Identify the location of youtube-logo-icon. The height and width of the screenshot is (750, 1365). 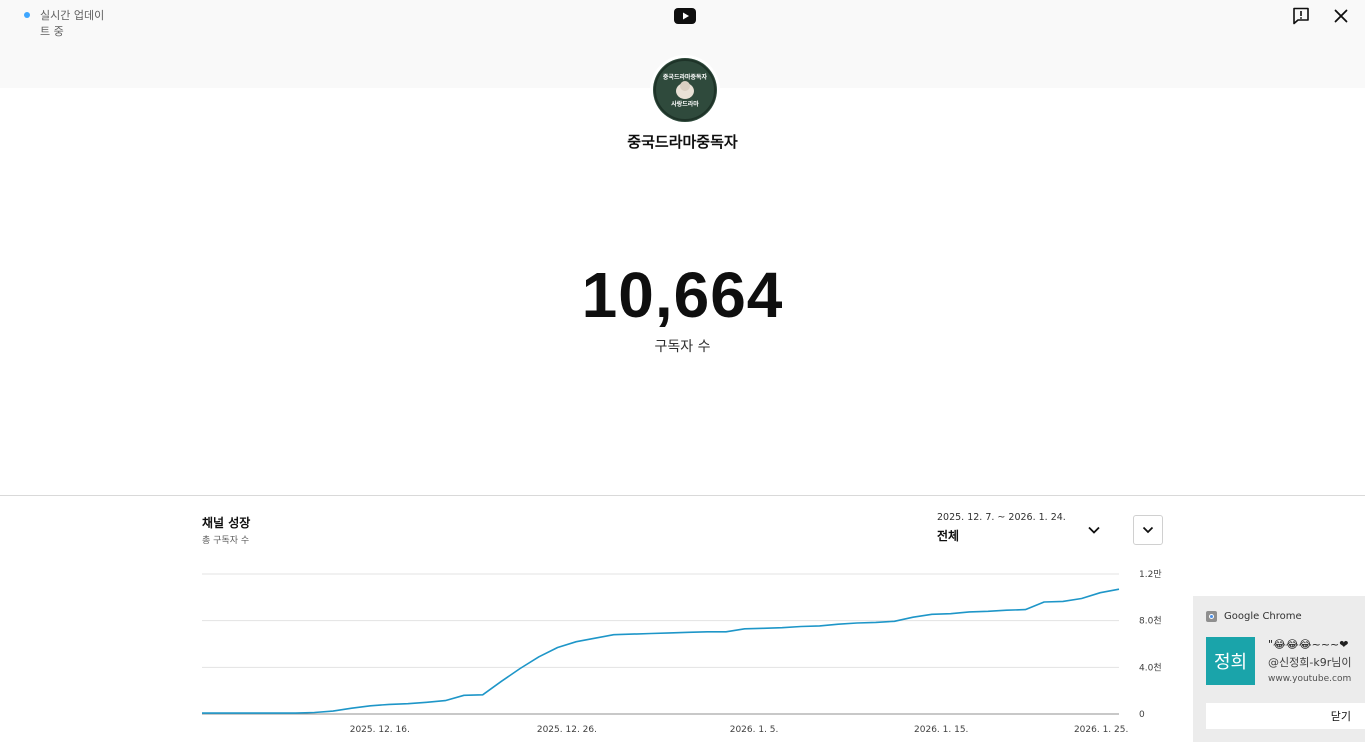
(685, 18).